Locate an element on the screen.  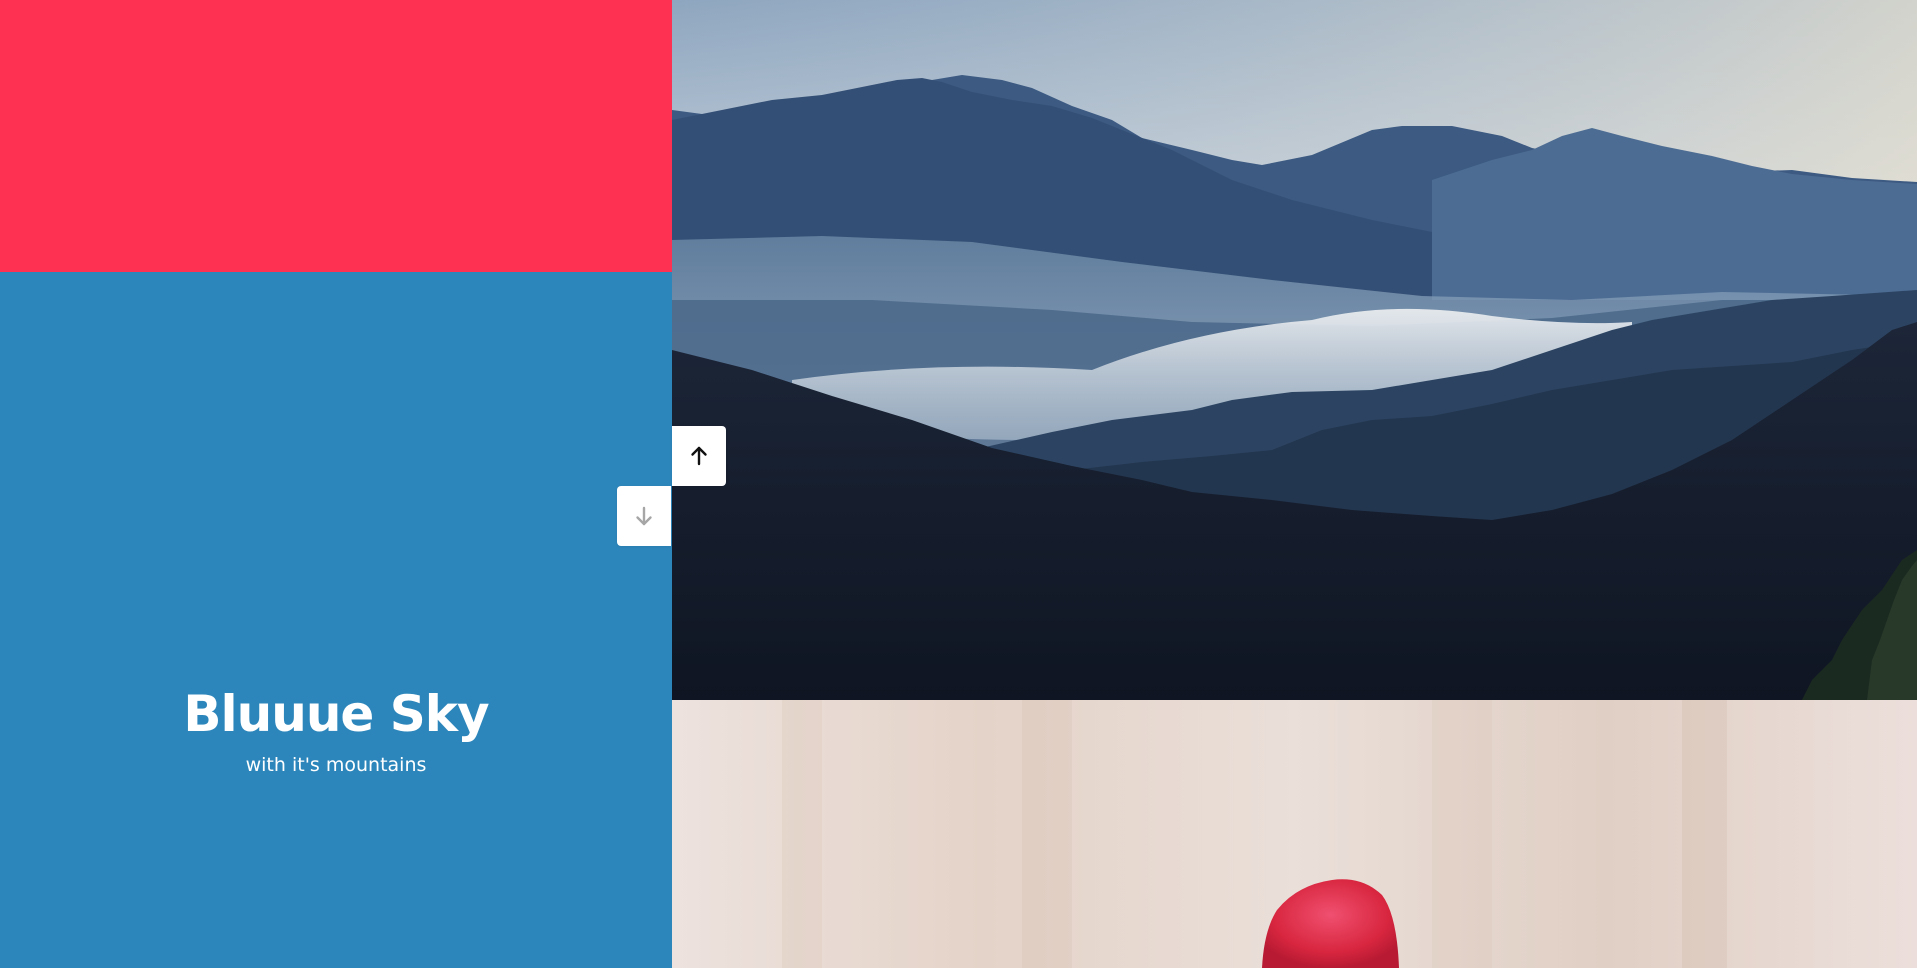
slide-title: Bluuue Sky is located at coordinates (336, 714).